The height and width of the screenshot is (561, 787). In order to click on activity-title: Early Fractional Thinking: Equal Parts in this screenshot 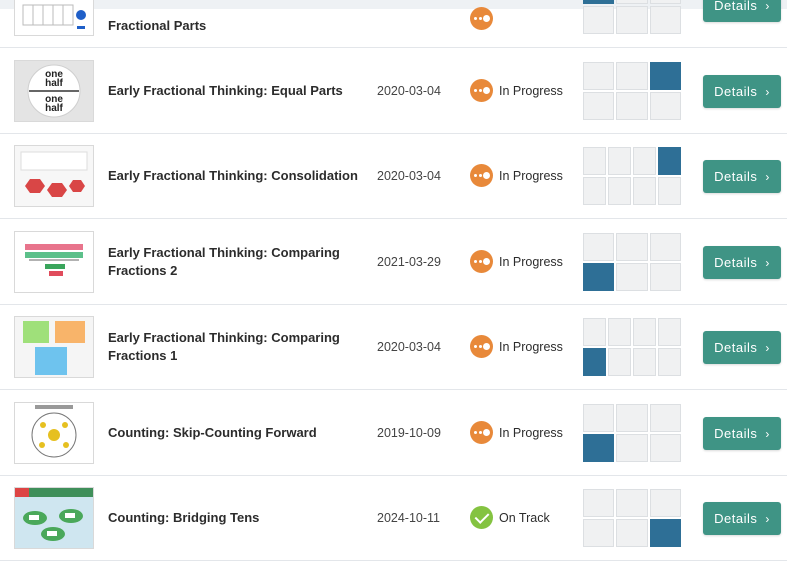, I will do `click(225, 90)`.